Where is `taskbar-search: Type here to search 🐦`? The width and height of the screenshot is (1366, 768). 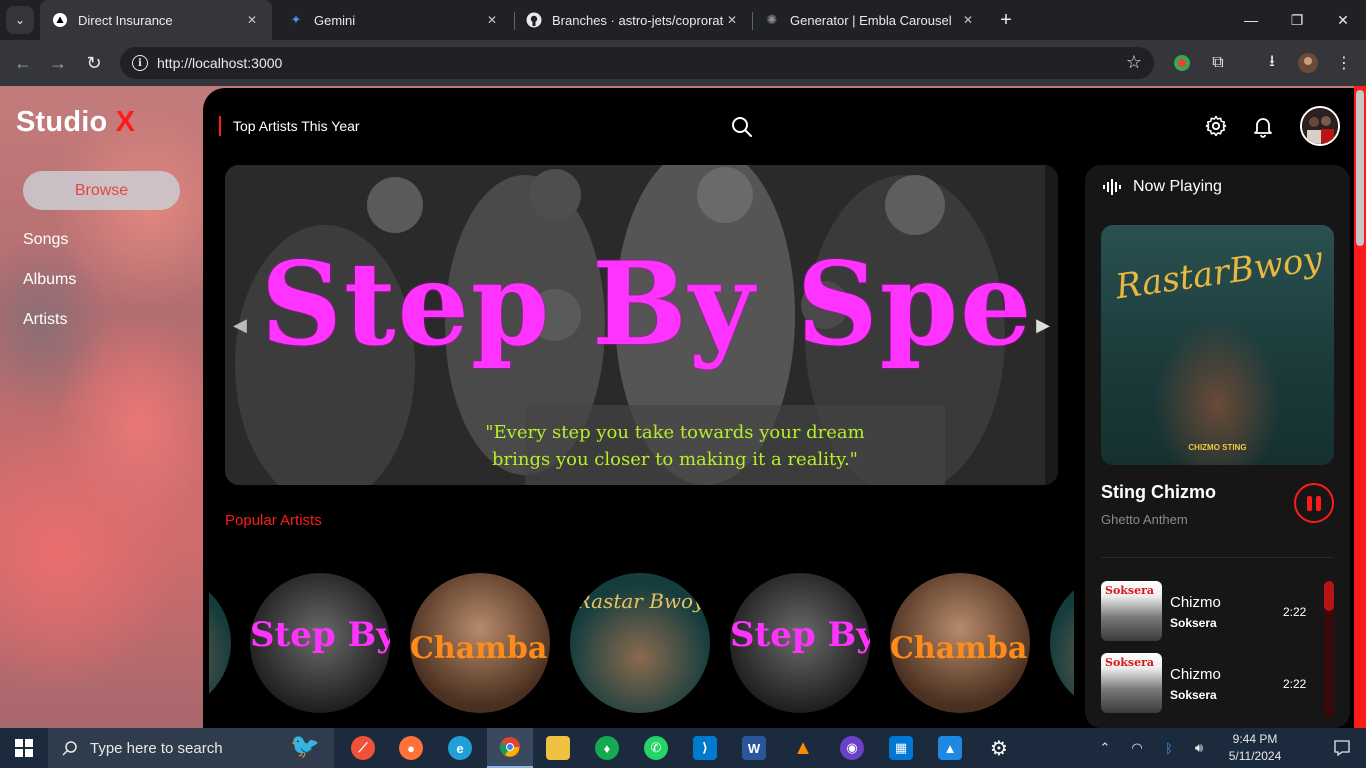
taskbar-search: Type here to search 🐦 is located at coordinates (191, 748).